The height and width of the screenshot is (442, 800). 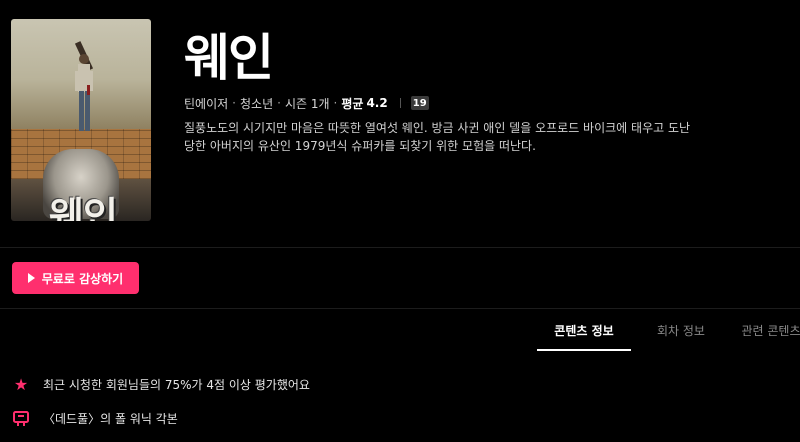 What do you see at coordinates (206, 103) in the screenshot?
I see `genre-label: 틴에이저` at bounding box center [206, 103].